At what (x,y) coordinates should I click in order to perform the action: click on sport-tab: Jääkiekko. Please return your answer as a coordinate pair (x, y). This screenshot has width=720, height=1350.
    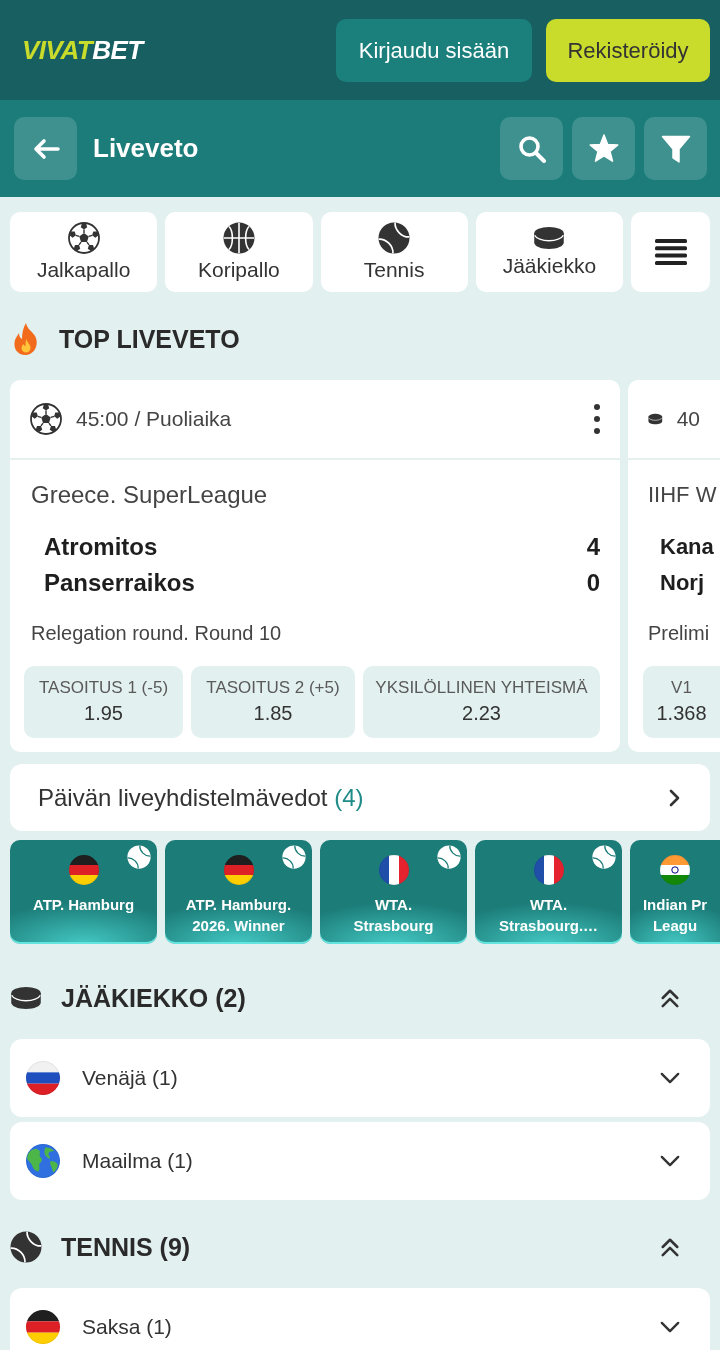
    Looking at the image, I should click on (549, 252).